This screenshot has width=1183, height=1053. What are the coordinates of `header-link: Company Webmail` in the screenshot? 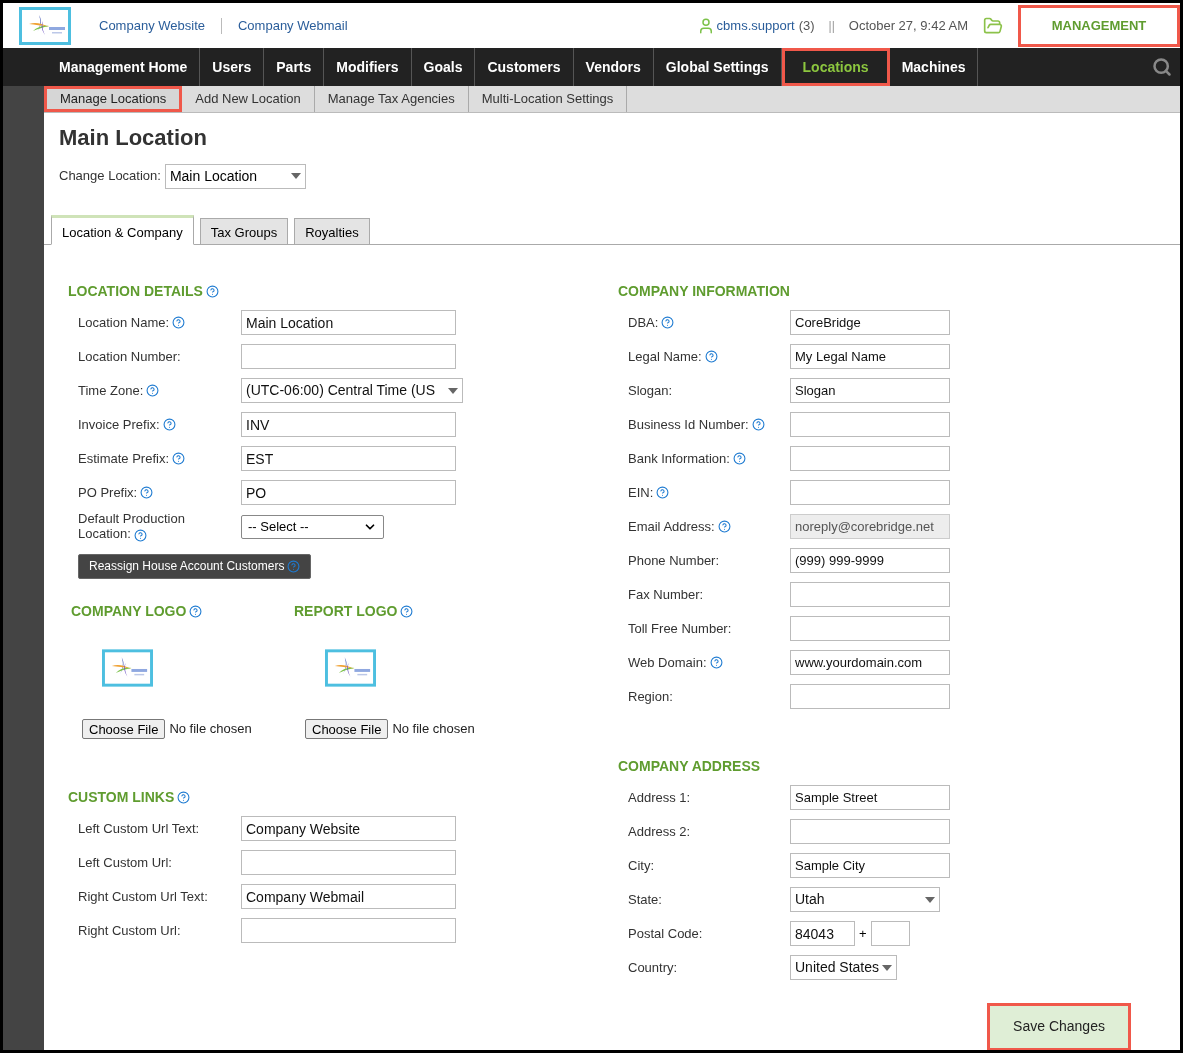 It's located at (293, 25).